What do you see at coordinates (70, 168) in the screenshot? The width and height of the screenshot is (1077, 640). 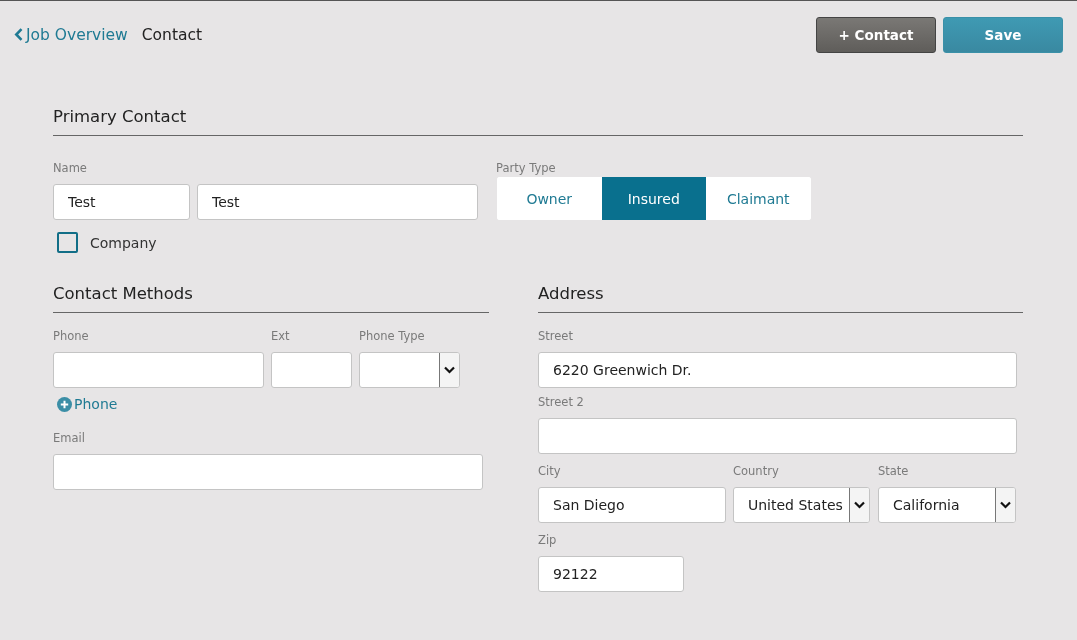 I see `field-label: Name` at bounding box center [70, 168].